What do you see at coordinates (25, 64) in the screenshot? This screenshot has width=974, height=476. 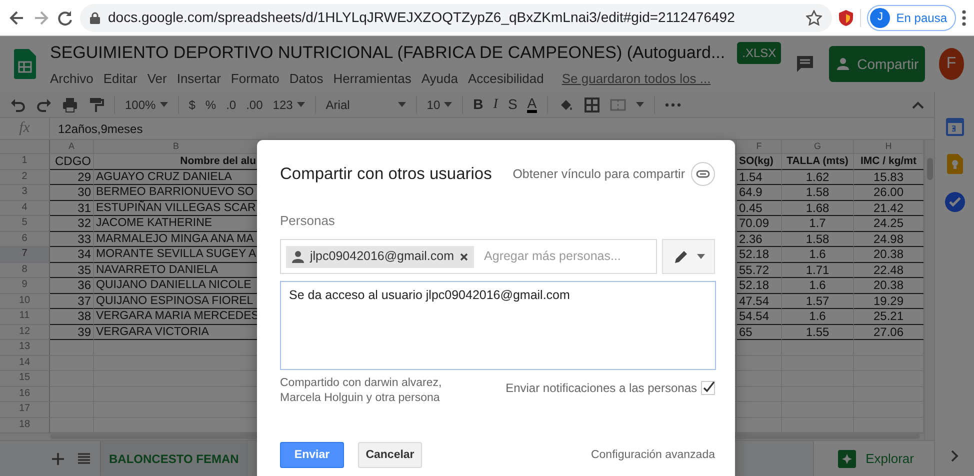 I see `sheets-logo-icon` at bounding box center [25, 64].